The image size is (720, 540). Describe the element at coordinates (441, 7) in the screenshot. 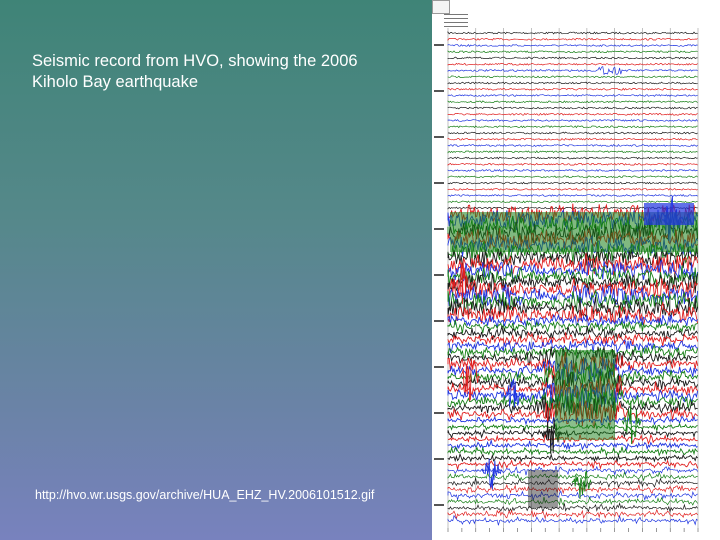

I see `seismogram-header-box` at that location.